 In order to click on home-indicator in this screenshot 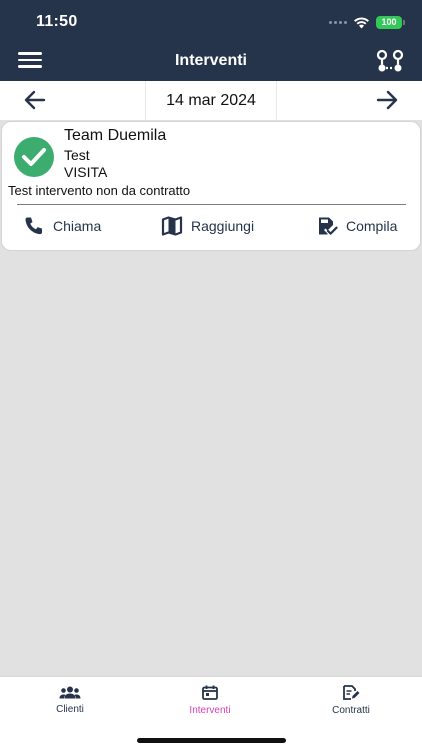, I will do `click(211, 740)`.